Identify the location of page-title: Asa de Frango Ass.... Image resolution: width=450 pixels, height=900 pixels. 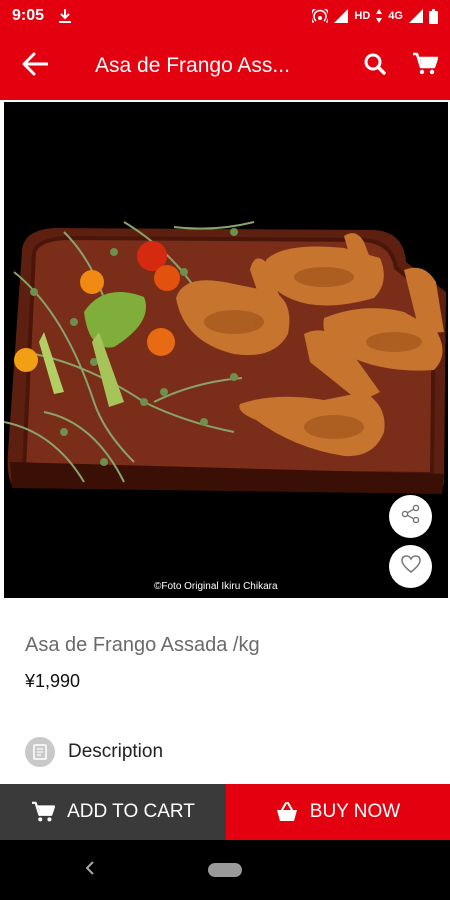
(192, 65).